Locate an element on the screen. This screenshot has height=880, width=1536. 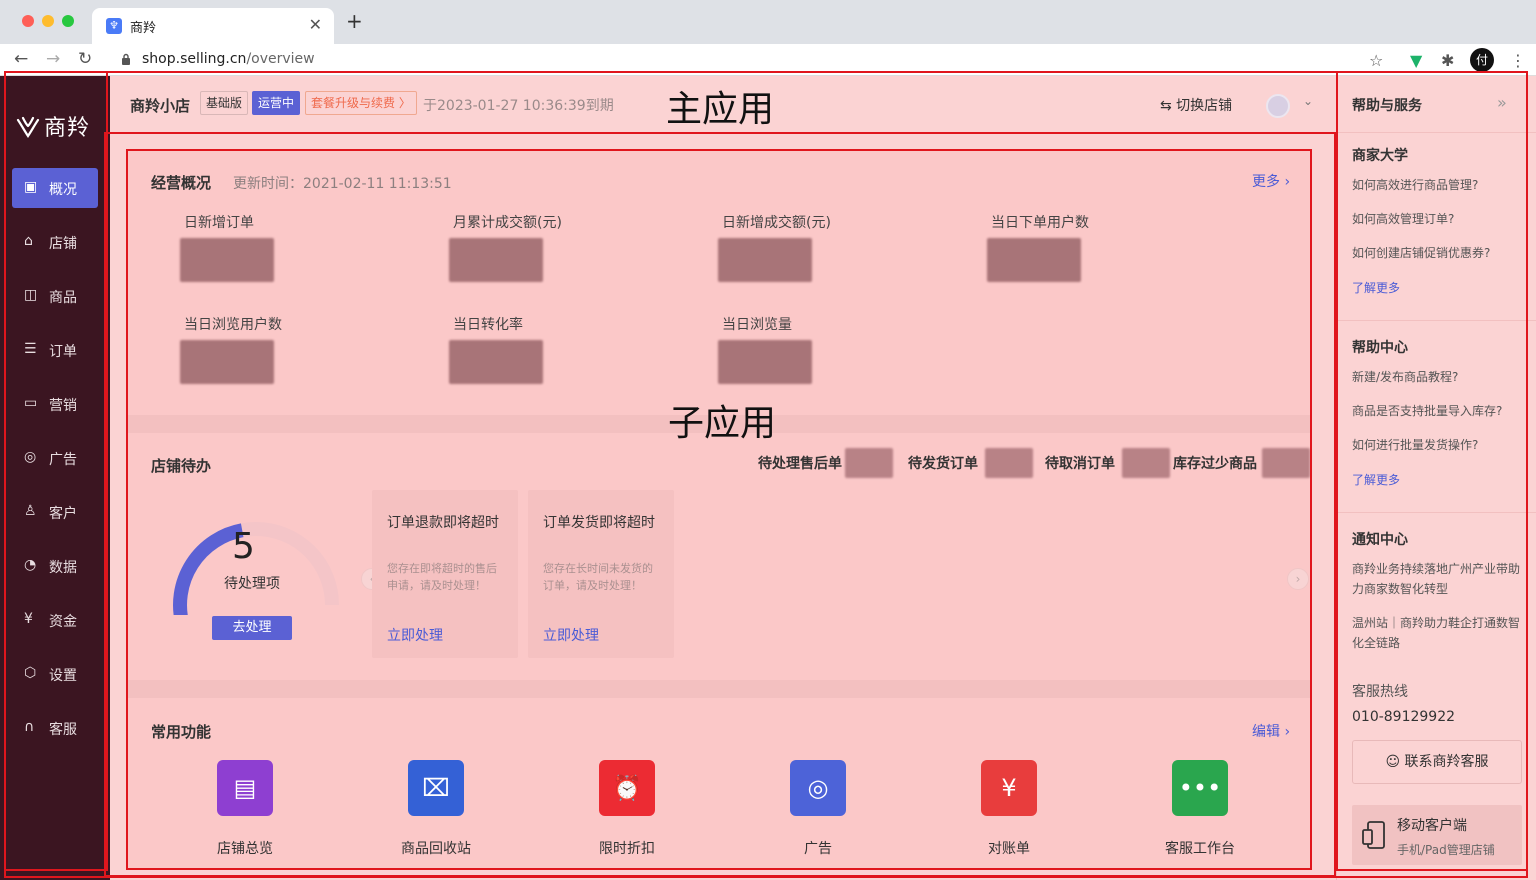
new-tab-button: + is located at coordinates (354, 21).